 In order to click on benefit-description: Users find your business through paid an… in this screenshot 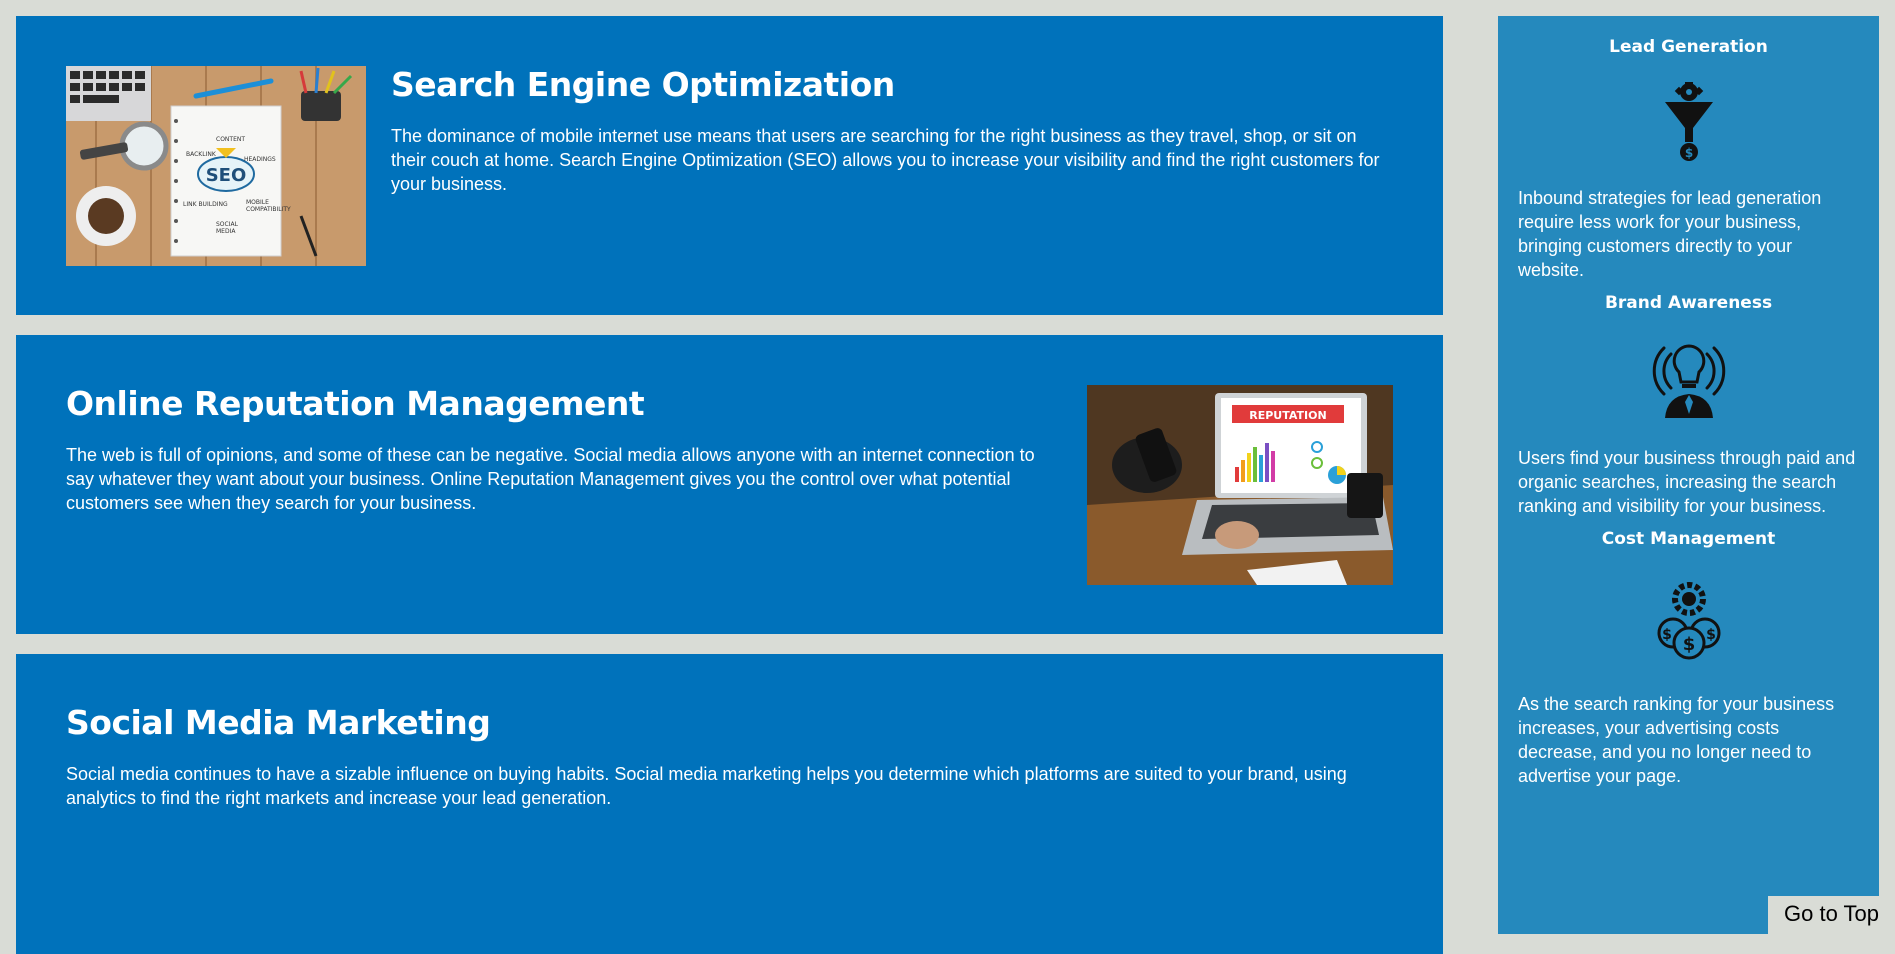, I will do `click(1687, 482)`.